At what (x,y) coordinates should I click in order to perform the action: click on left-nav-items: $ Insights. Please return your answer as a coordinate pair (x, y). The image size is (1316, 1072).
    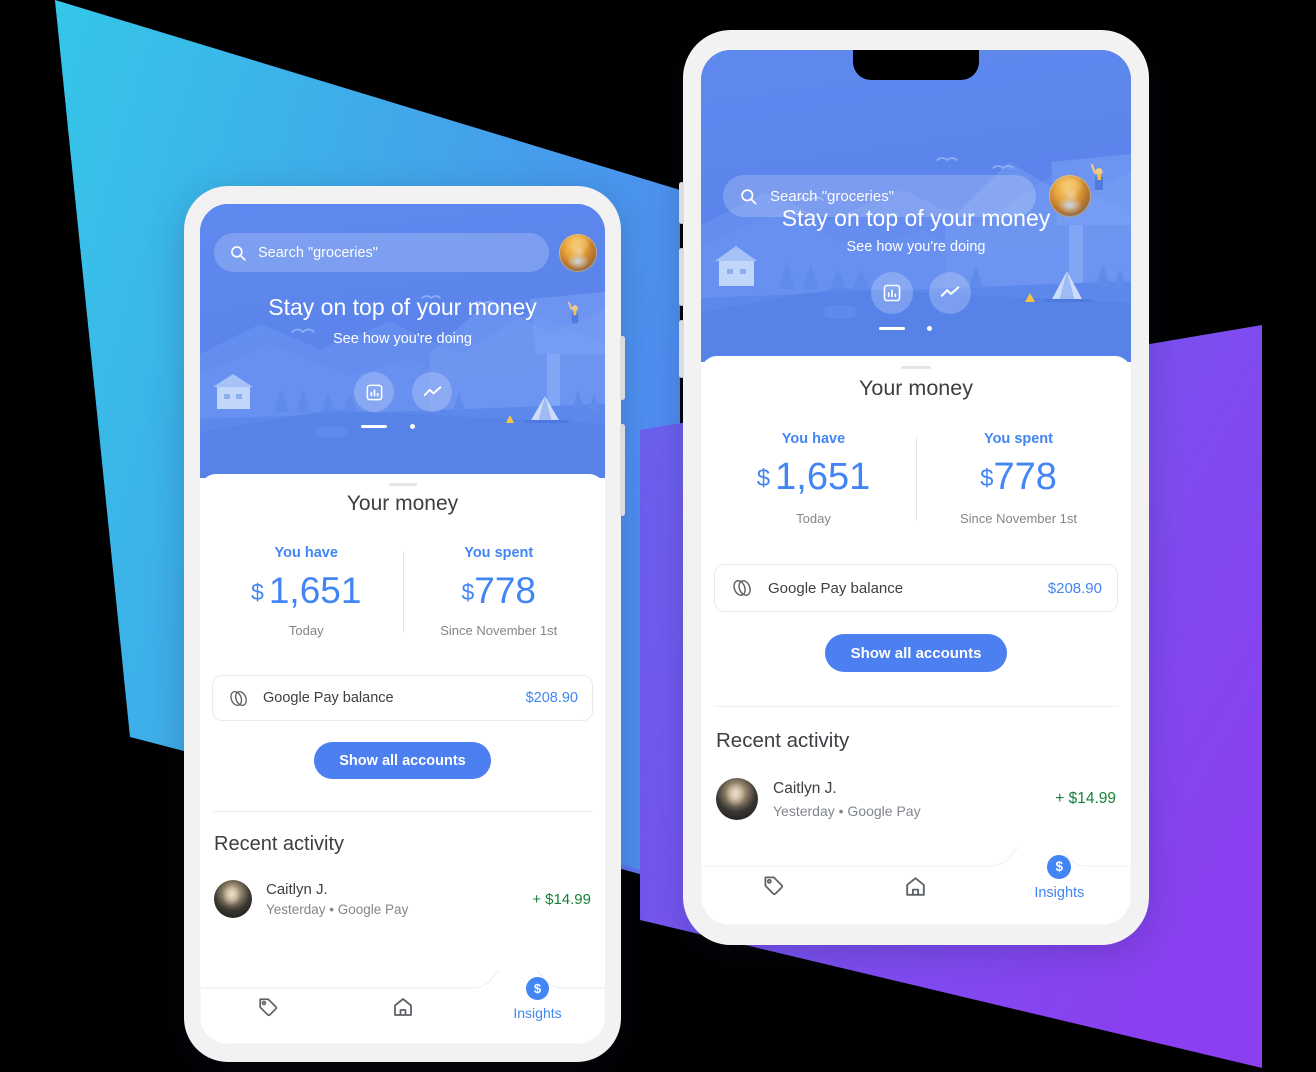
    Looking at the image, I should click on (402, 1007).